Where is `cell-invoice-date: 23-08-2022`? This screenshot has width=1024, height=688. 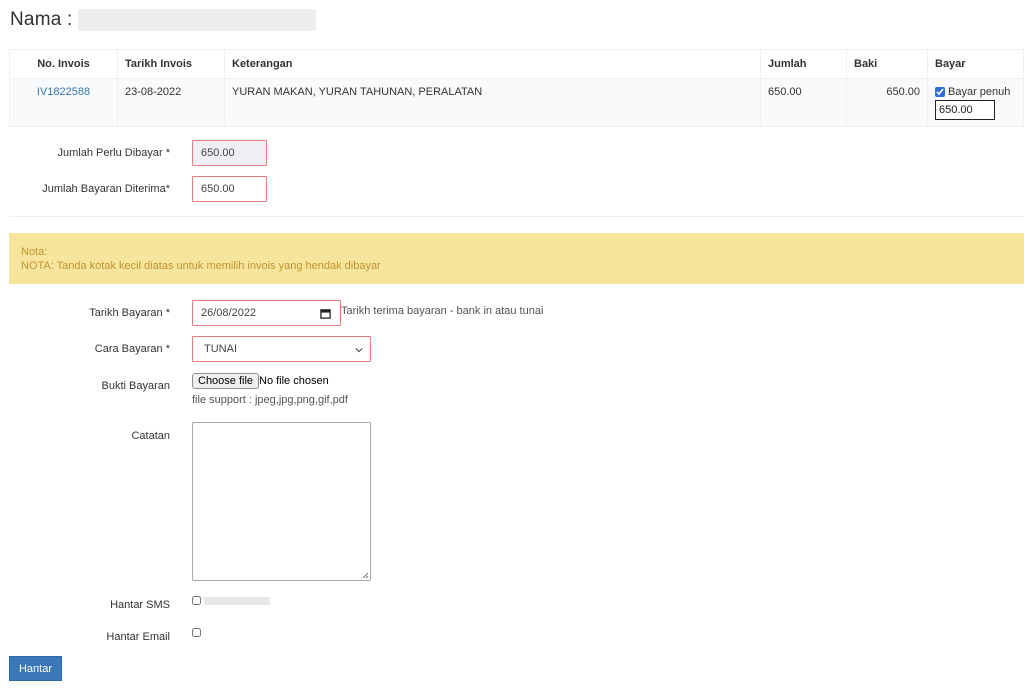 cell-invoice-date: 23-08-2022 is located at coordinates (171, 102).